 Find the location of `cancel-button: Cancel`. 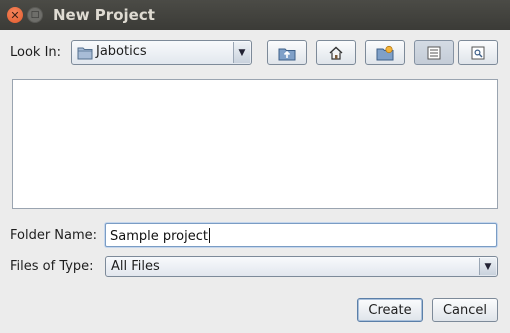

cancel-button: Cancel is located at coordinates (465, 310).